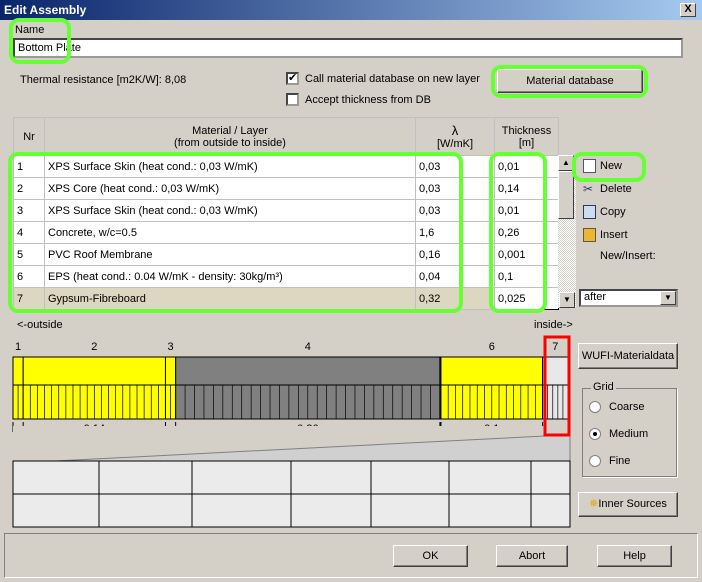 Image resolution: width=702 pixels, height=582 pixels. What do you see at coordinates (603, 387) in the screenshot?
I see `grid-label: Grid` at bounding box center [603, 387].